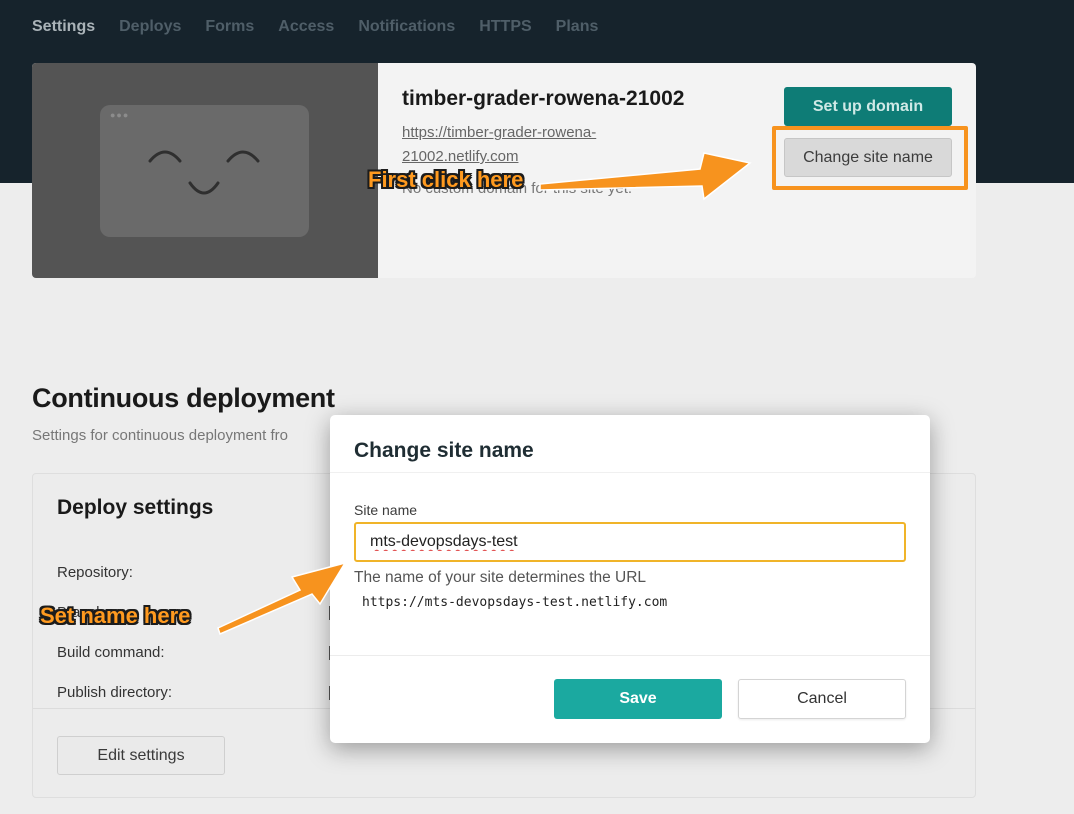 The width and height of the screenshot is (1074, 814). What do you see at coordinates (630, 472) in the screenshot?
I see `dialog-divider-top` at bounding box center [630, 472].